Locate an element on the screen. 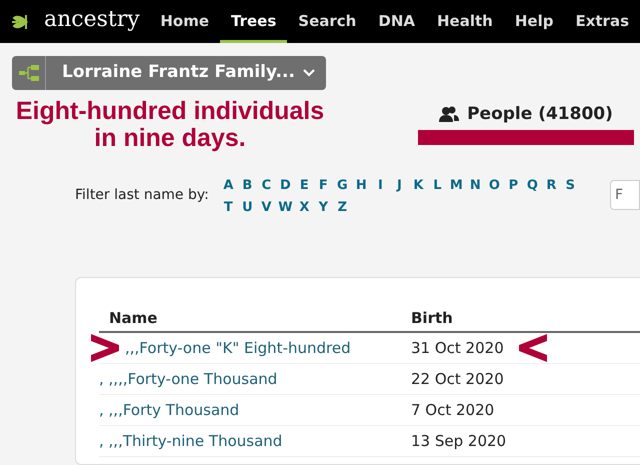 This screenshot has height=465, width=640. logo-text: ancestry is located at coordinates (92, 19).